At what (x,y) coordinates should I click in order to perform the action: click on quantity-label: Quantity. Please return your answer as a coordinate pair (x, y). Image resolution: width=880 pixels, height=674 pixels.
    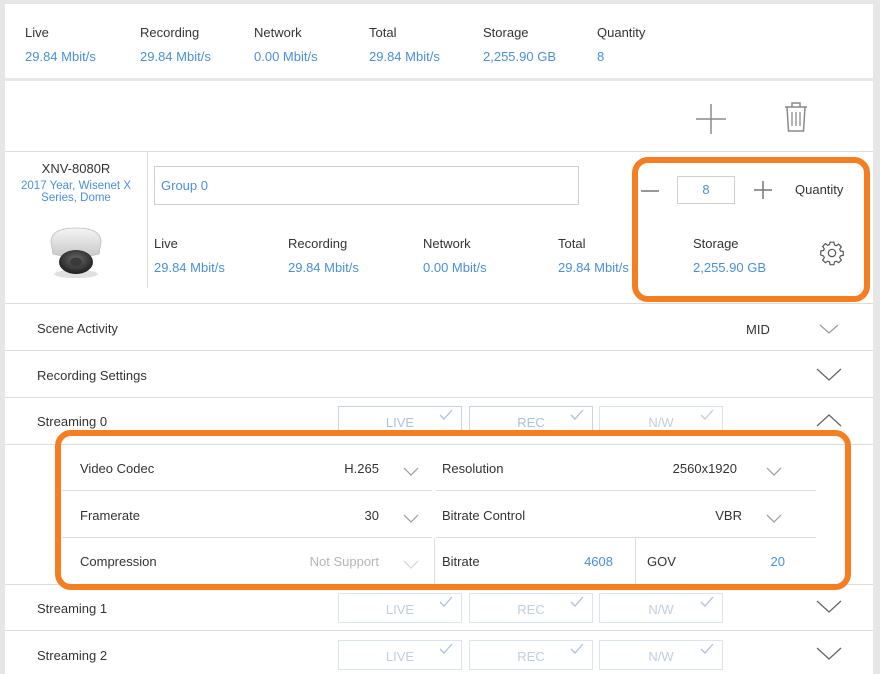
    Looking at the image, I should click on (819, 189).